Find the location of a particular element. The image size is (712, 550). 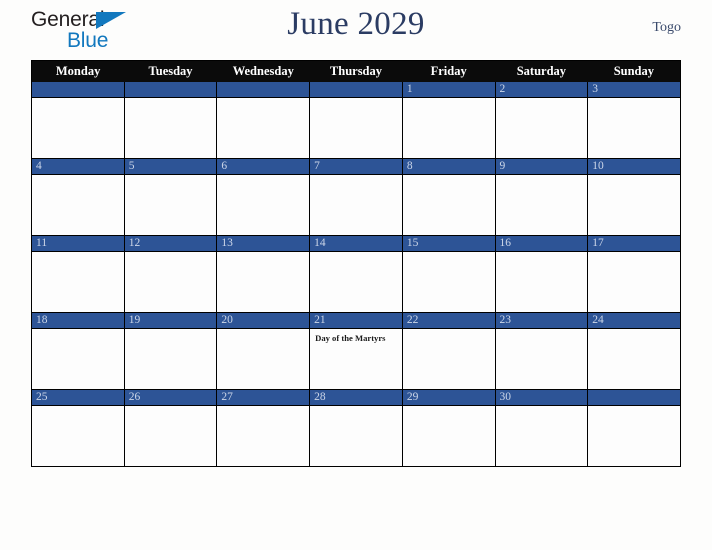

day-cell: 5 is located at coordinates (170, 197).